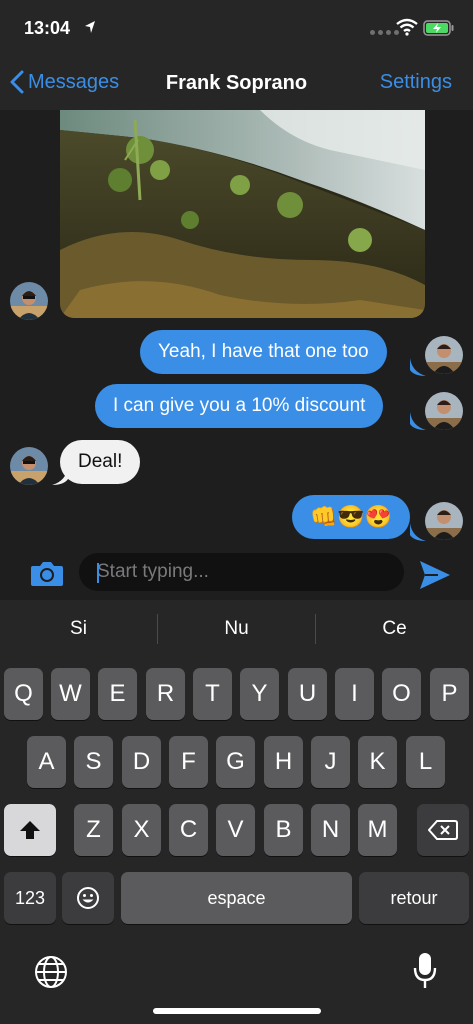 This screenshot has width=473, height=1024. Describe the element at coordinates (330, 830) in the screenshot. I see `key-n: N` at that location.